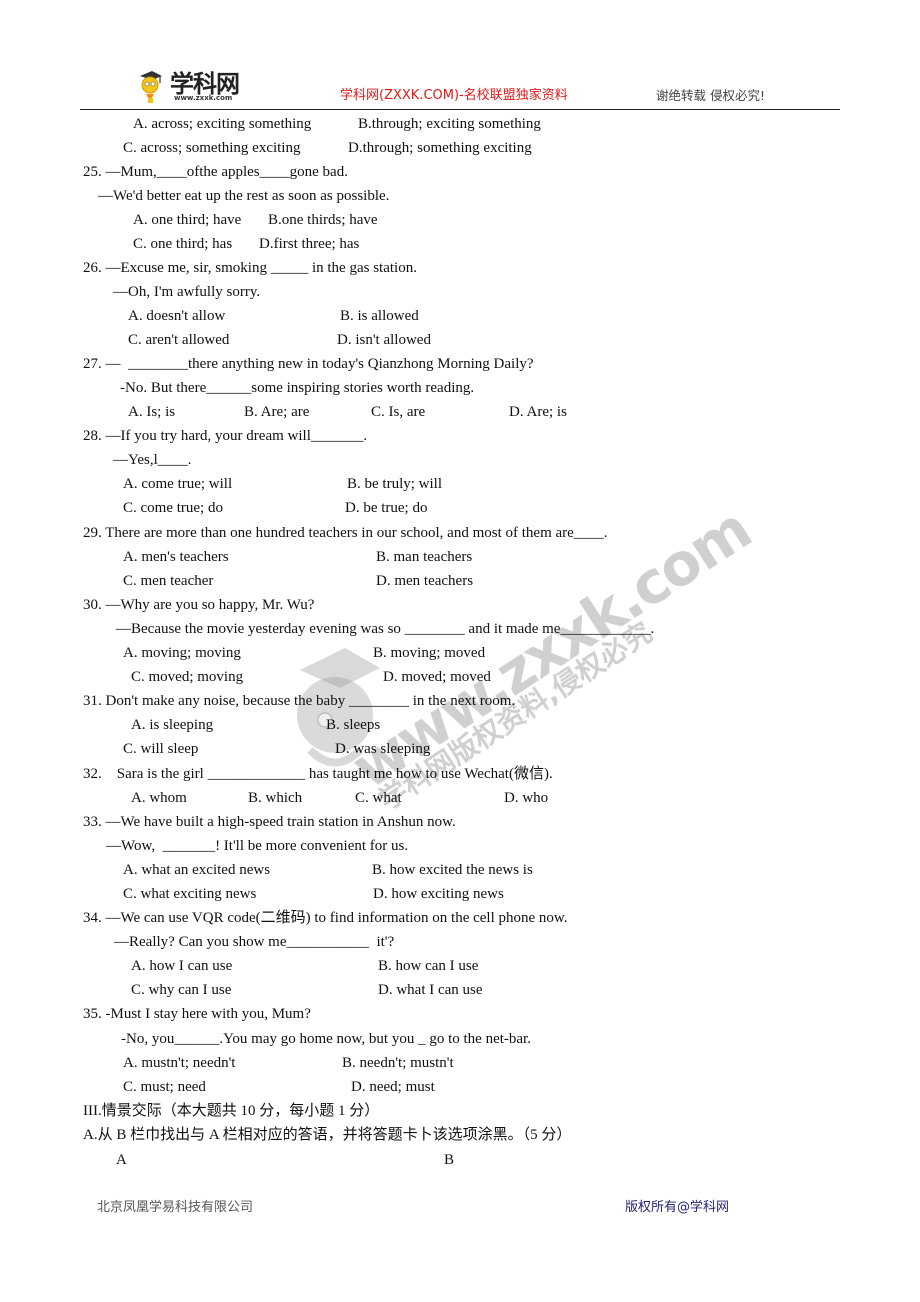  What do you see at coordinates (212, 148) in the screenshot?
I see `q24-option-c: C. across; something exciting` at bounding box center [212, 148].